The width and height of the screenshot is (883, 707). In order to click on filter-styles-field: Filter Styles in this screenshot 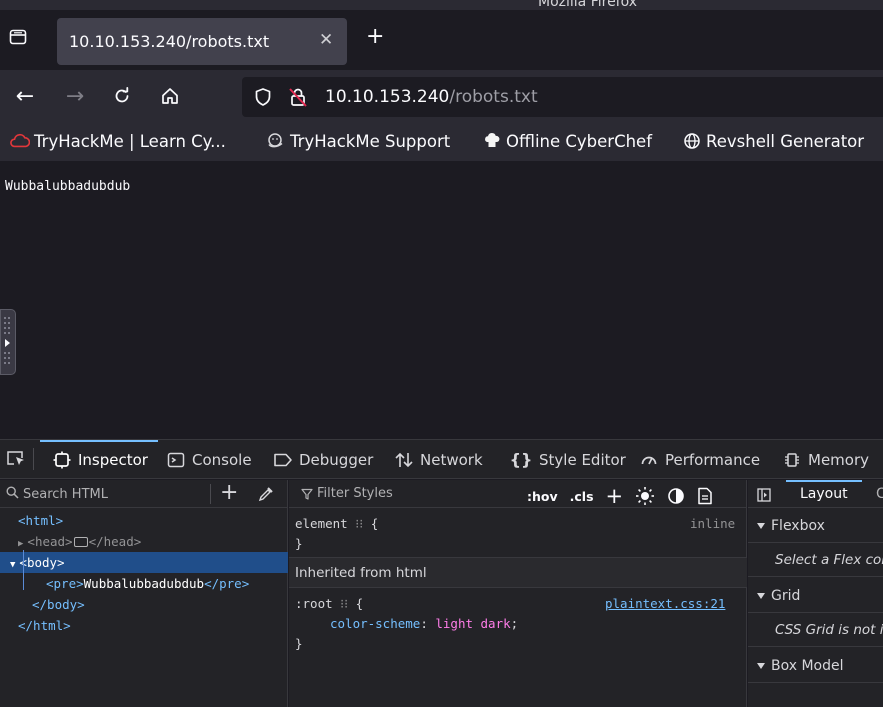, I will do `click(347, 493)`.